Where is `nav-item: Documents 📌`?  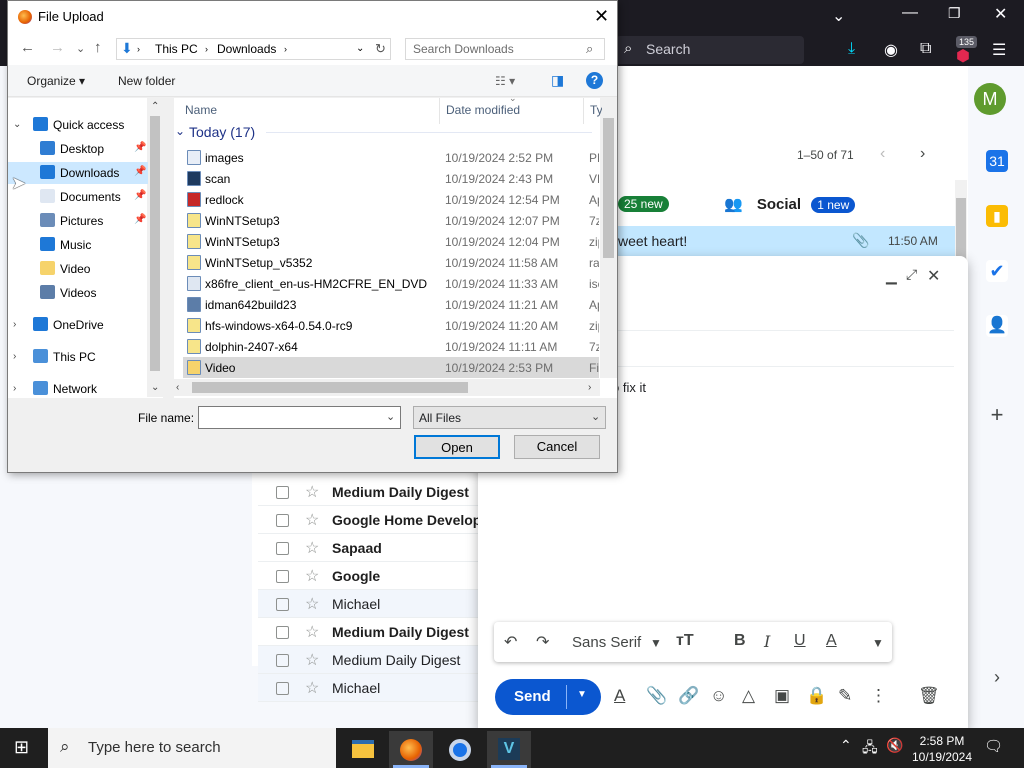 nav-item: Documents 📌 is located at coordinates (78, 197).